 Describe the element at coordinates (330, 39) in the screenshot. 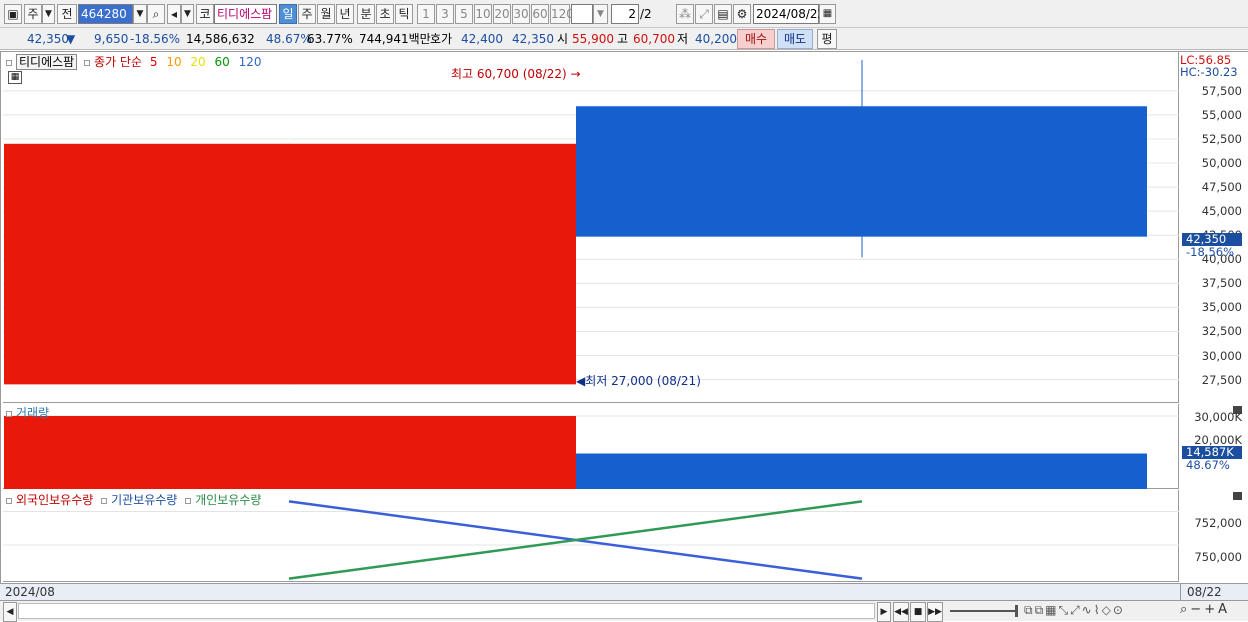

I see `turnover-value-2: 63.77%` at that location.